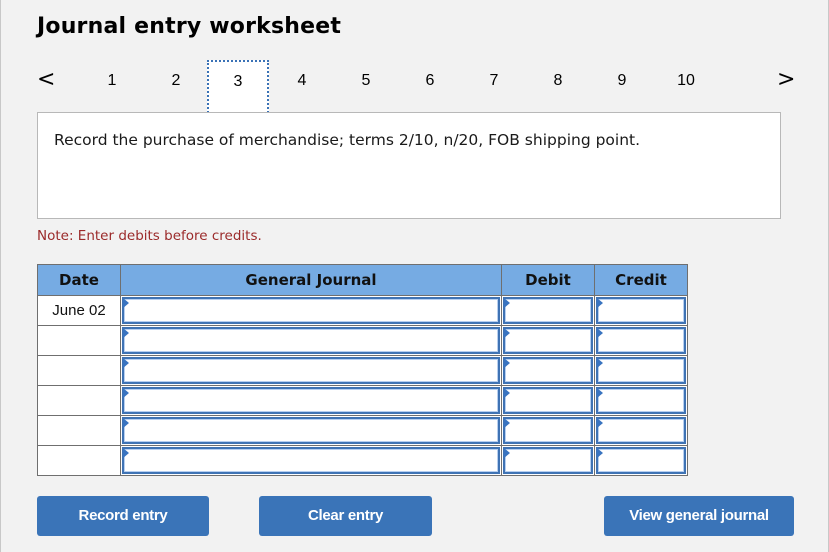 This screenshot has height=552, width=829. I want to click on clear-entry-button: Clear entry, so click(345, 516).